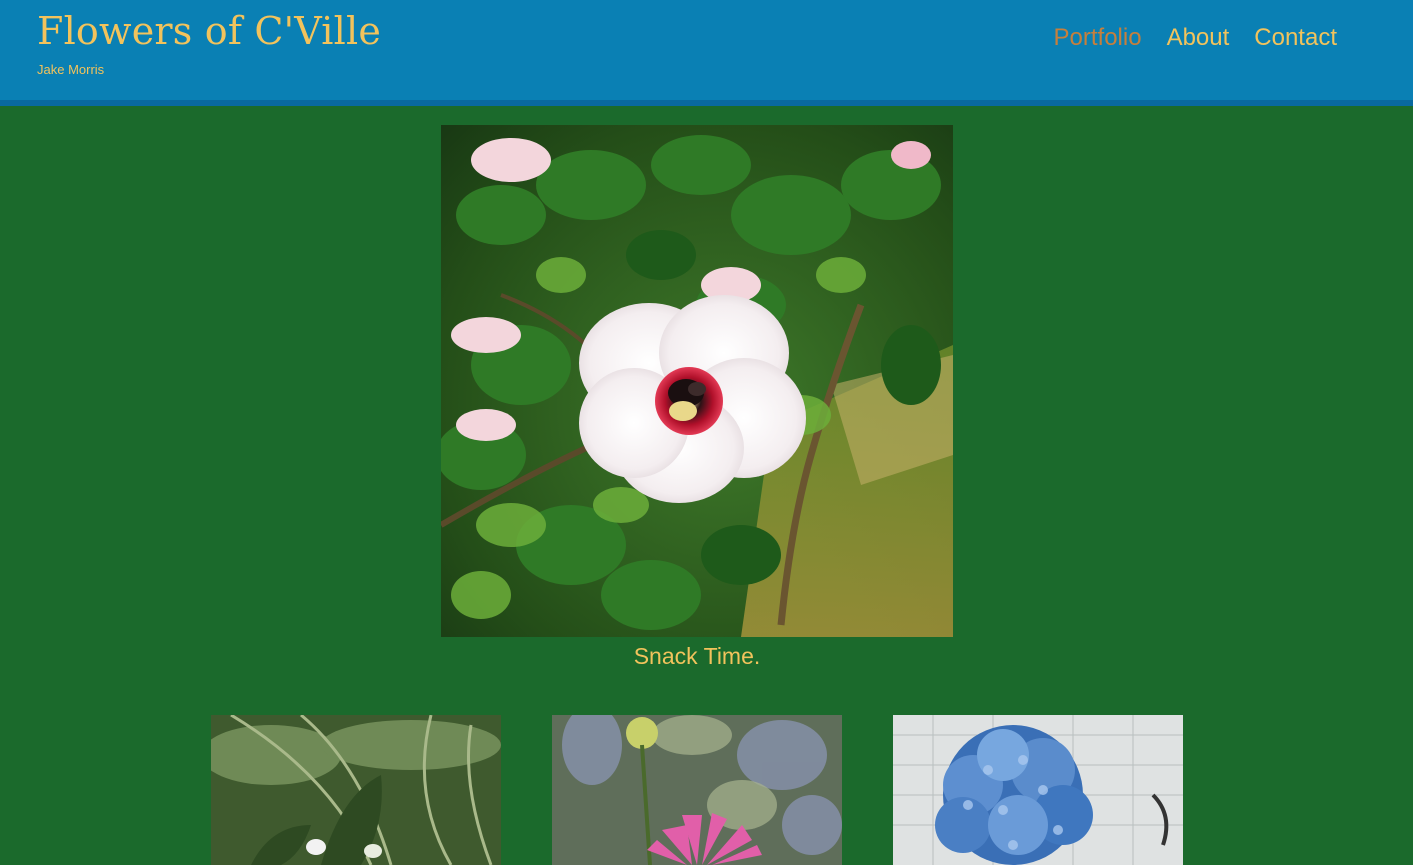 This screenshot has height=865, width=1413. Describe the element at coordinates (1295, 38) in the screenshot. I see `nav-contact-link: Contact` at that location.